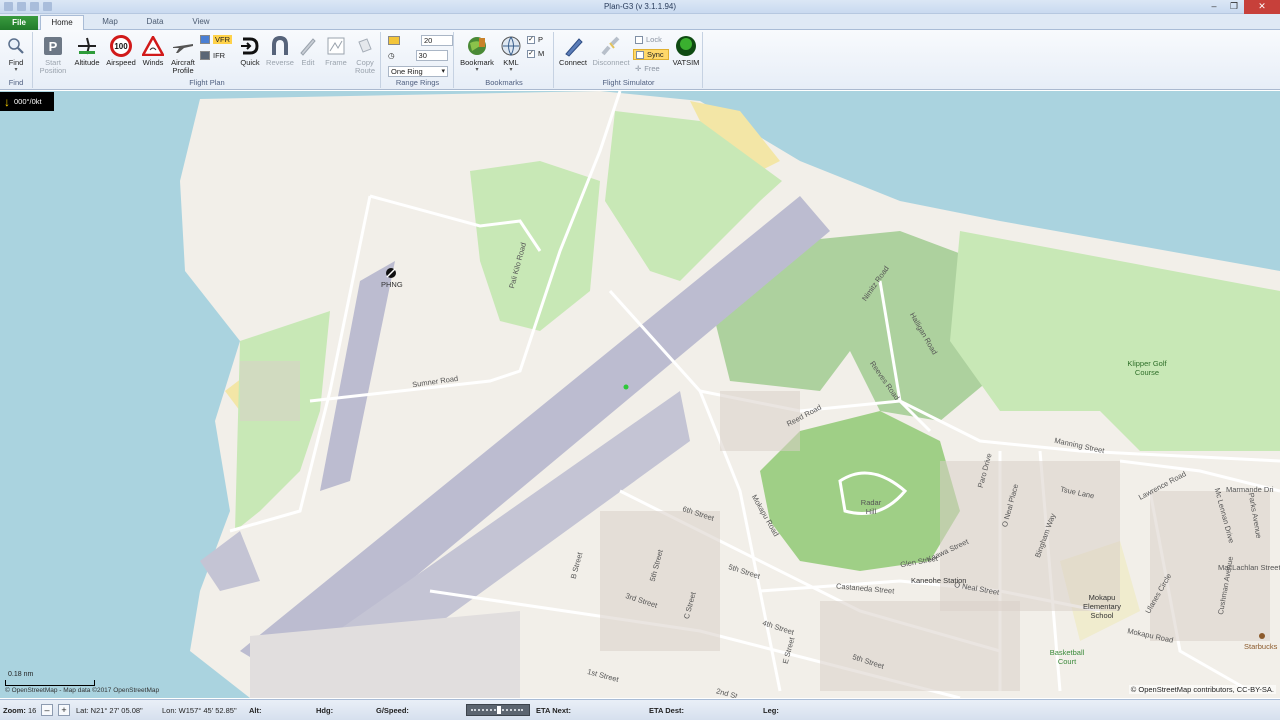  What do you see at coordinates (365, 46) in the screenshot?
I see `copy-icon` at bounding box center [365, 46].